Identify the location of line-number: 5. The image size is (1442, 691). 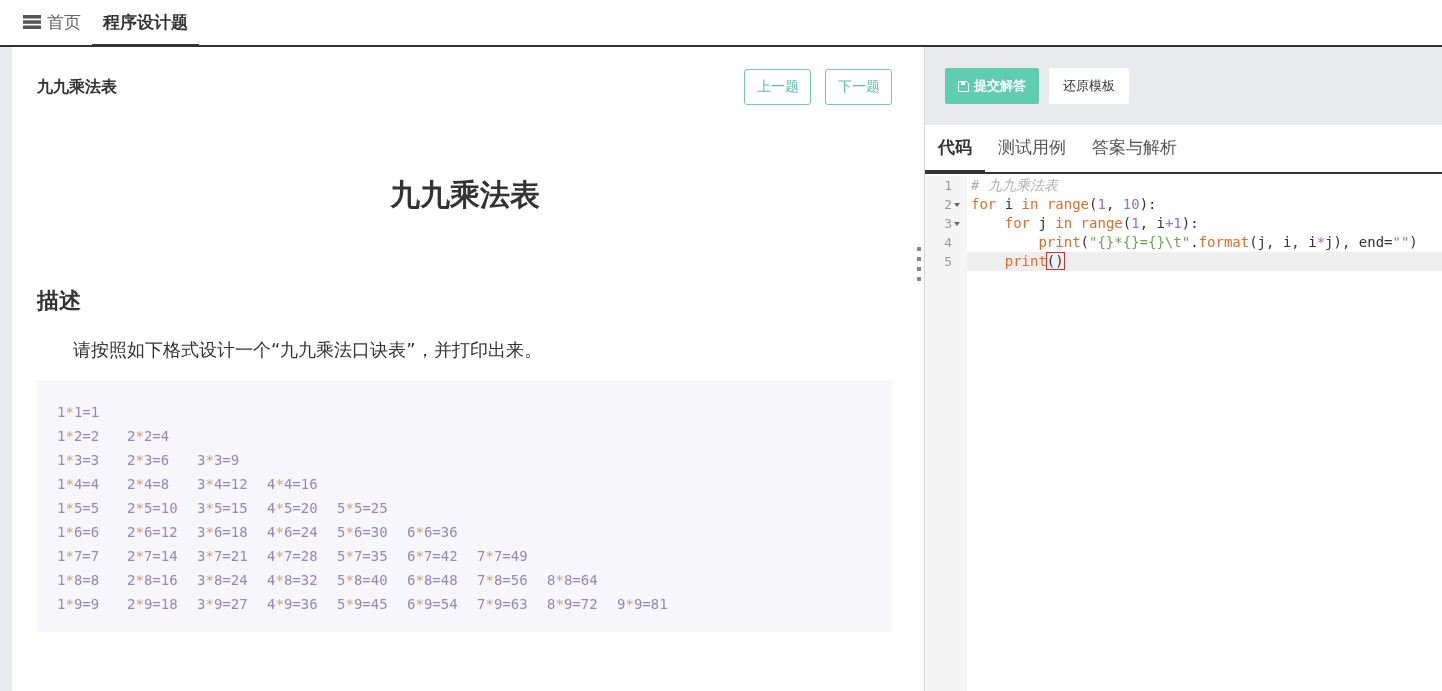
(948, 262).